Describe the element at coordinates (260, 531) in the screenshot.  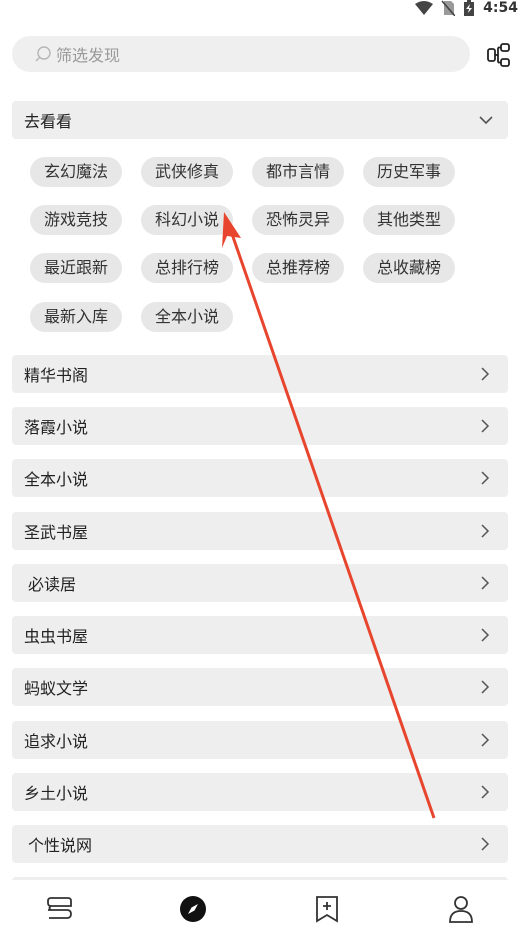
I see `source-row: 圣武书屋` at that location.